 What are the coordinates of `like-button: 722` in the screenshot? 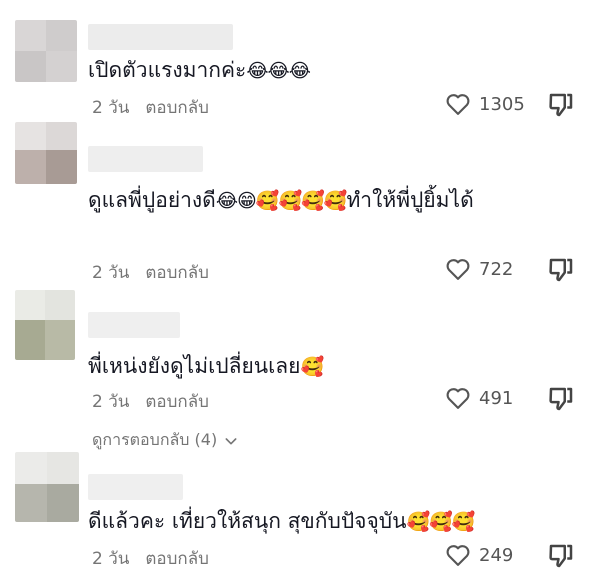 It's located at (478, 269).